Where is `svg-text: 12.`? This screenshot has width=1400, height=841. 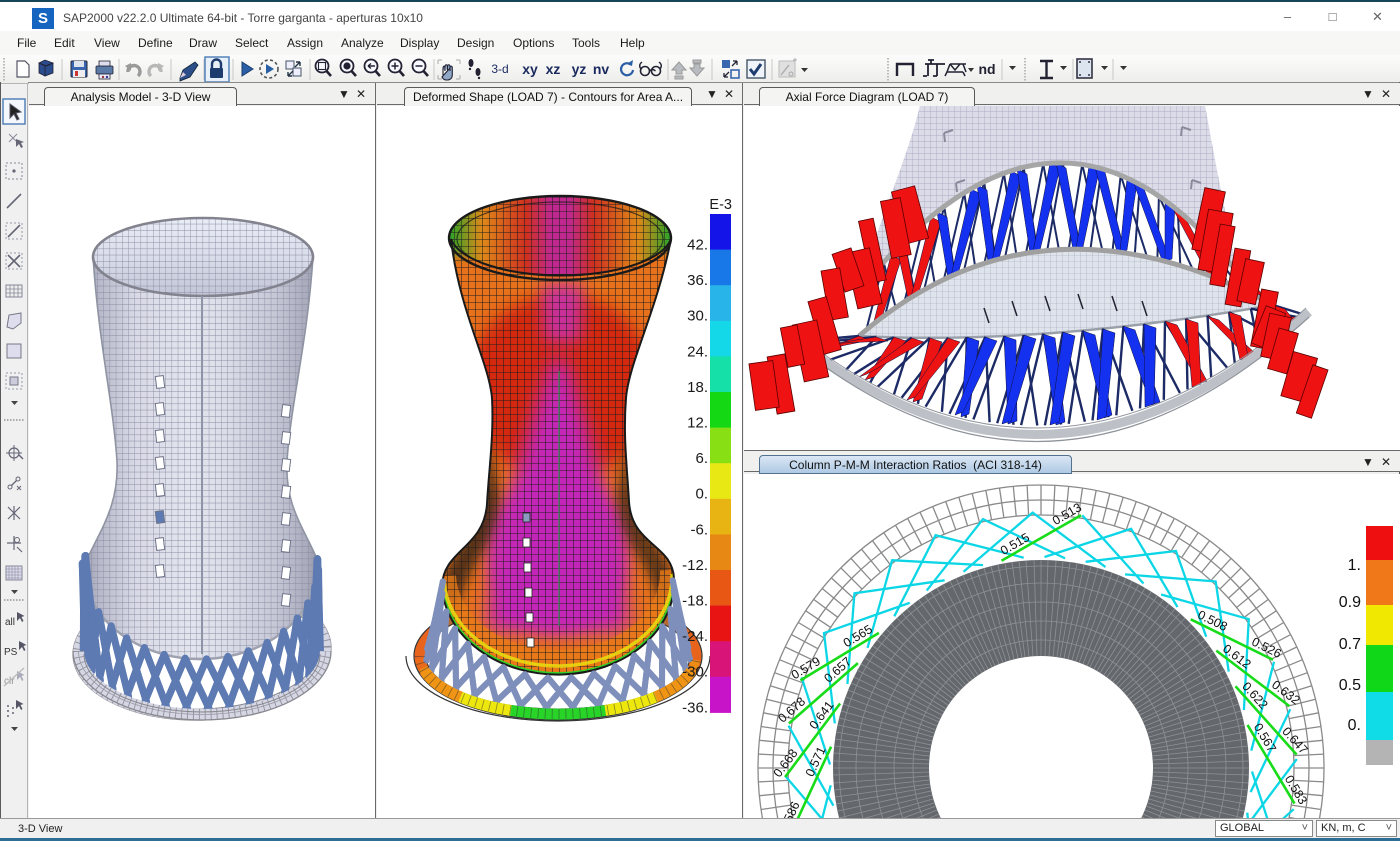
svg-text: 12. is located at coordinates (697, 423).